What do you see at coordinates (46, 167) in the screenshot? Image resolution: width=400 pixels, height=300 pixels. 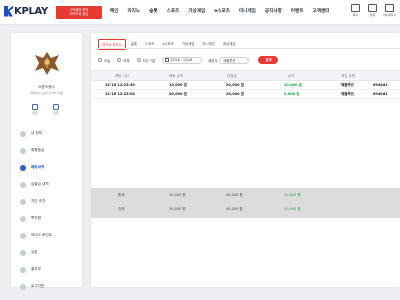 I see `sidebar-item-bet-history: 베팅내역` at bounding box center [46, 167].